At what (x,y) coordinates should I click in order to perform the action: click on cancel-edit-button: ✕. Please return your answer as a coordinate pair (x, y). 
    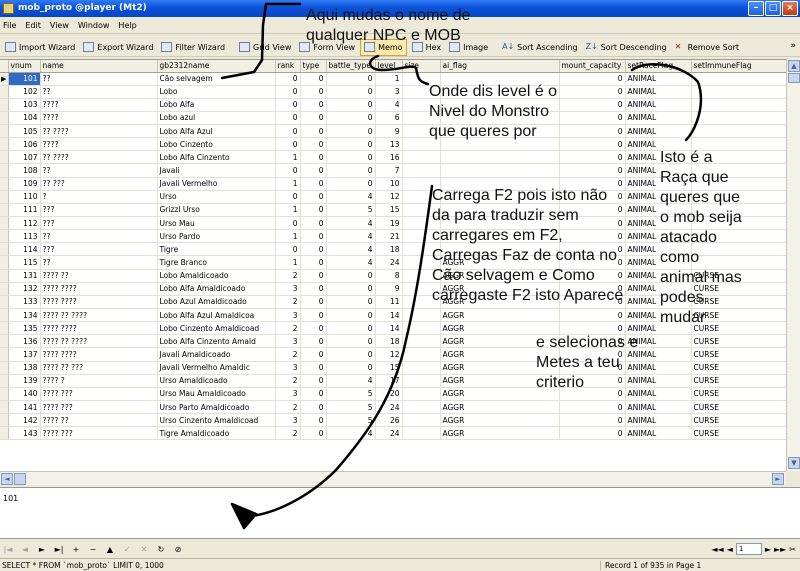
    Looking at the image, I should click on (144, 549).